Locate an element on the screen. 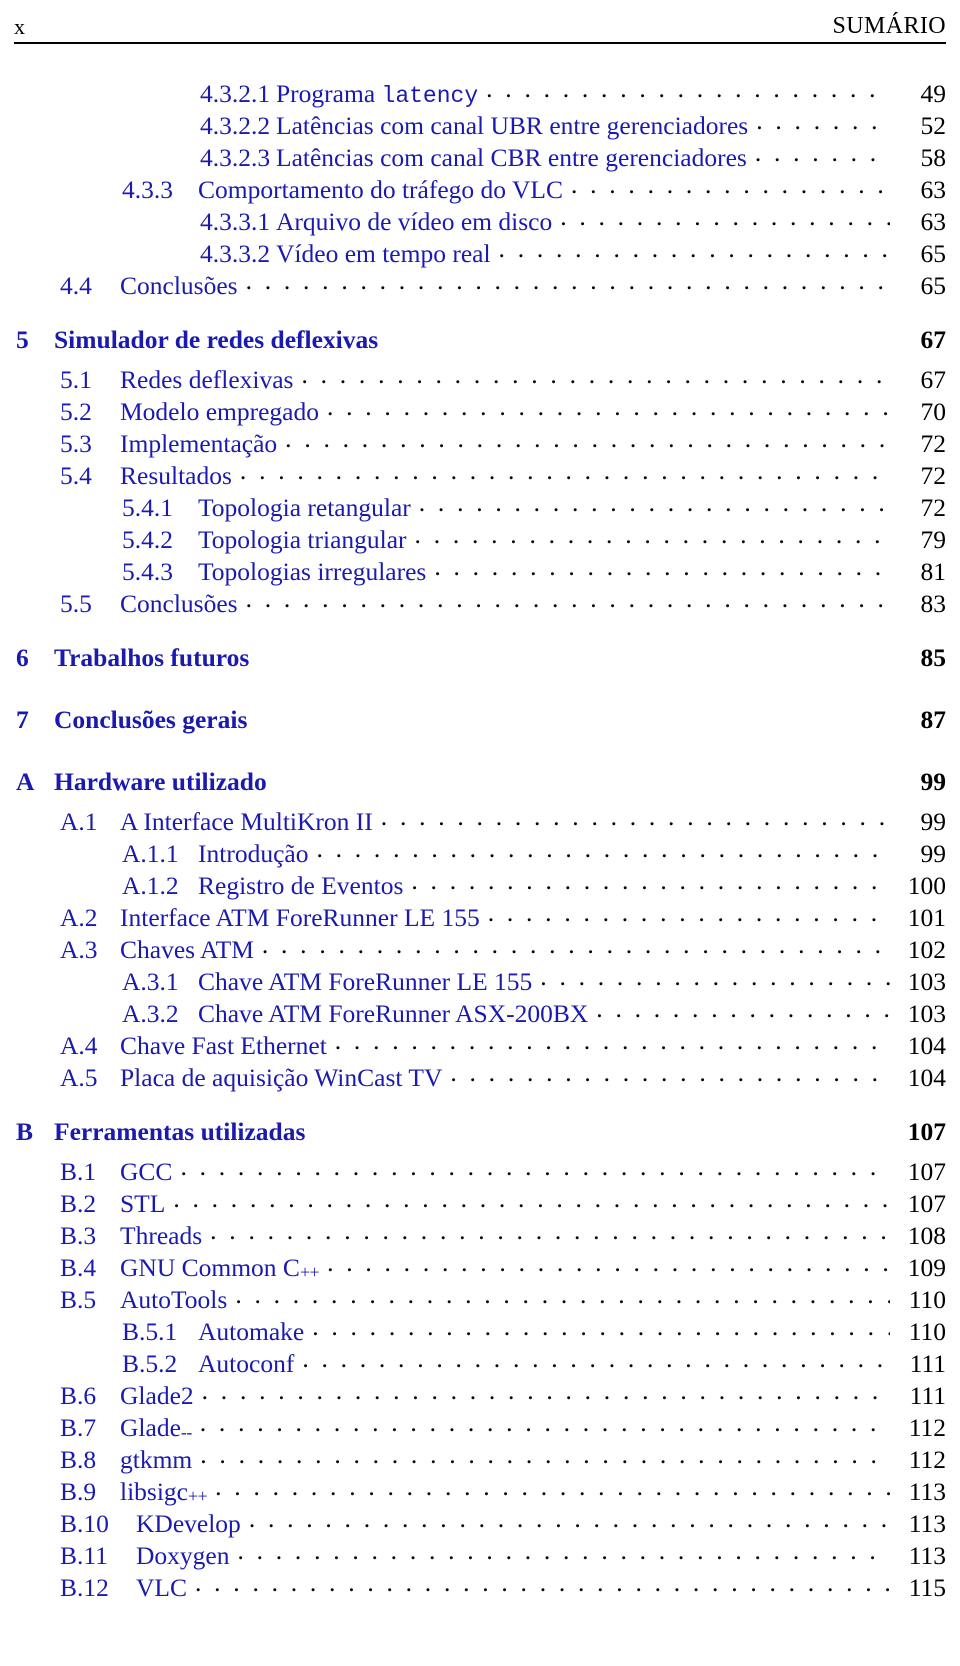 The image size is (960, 1666). toc-entry-page-number: 107 is located at coordinates (926, 1171).